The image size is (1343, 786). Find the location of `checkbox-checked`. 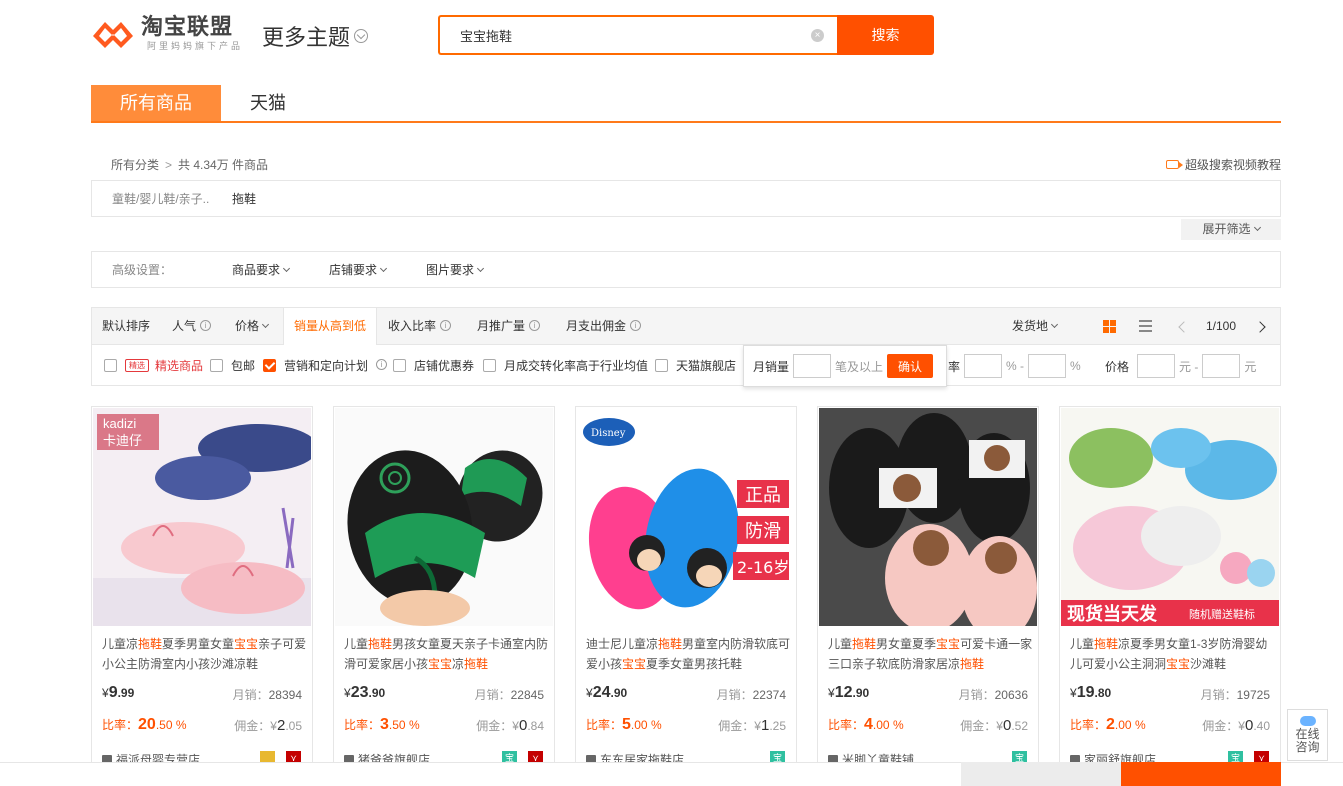

checkbox-checked is located at coordinates (269, 365).